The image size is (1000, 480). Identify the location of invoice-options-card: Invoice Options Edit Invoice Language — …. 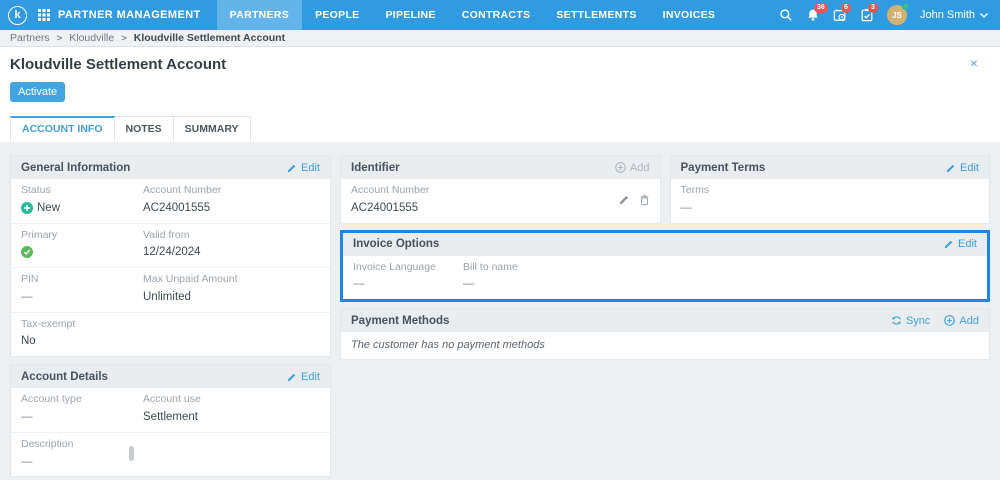
(665, 266).